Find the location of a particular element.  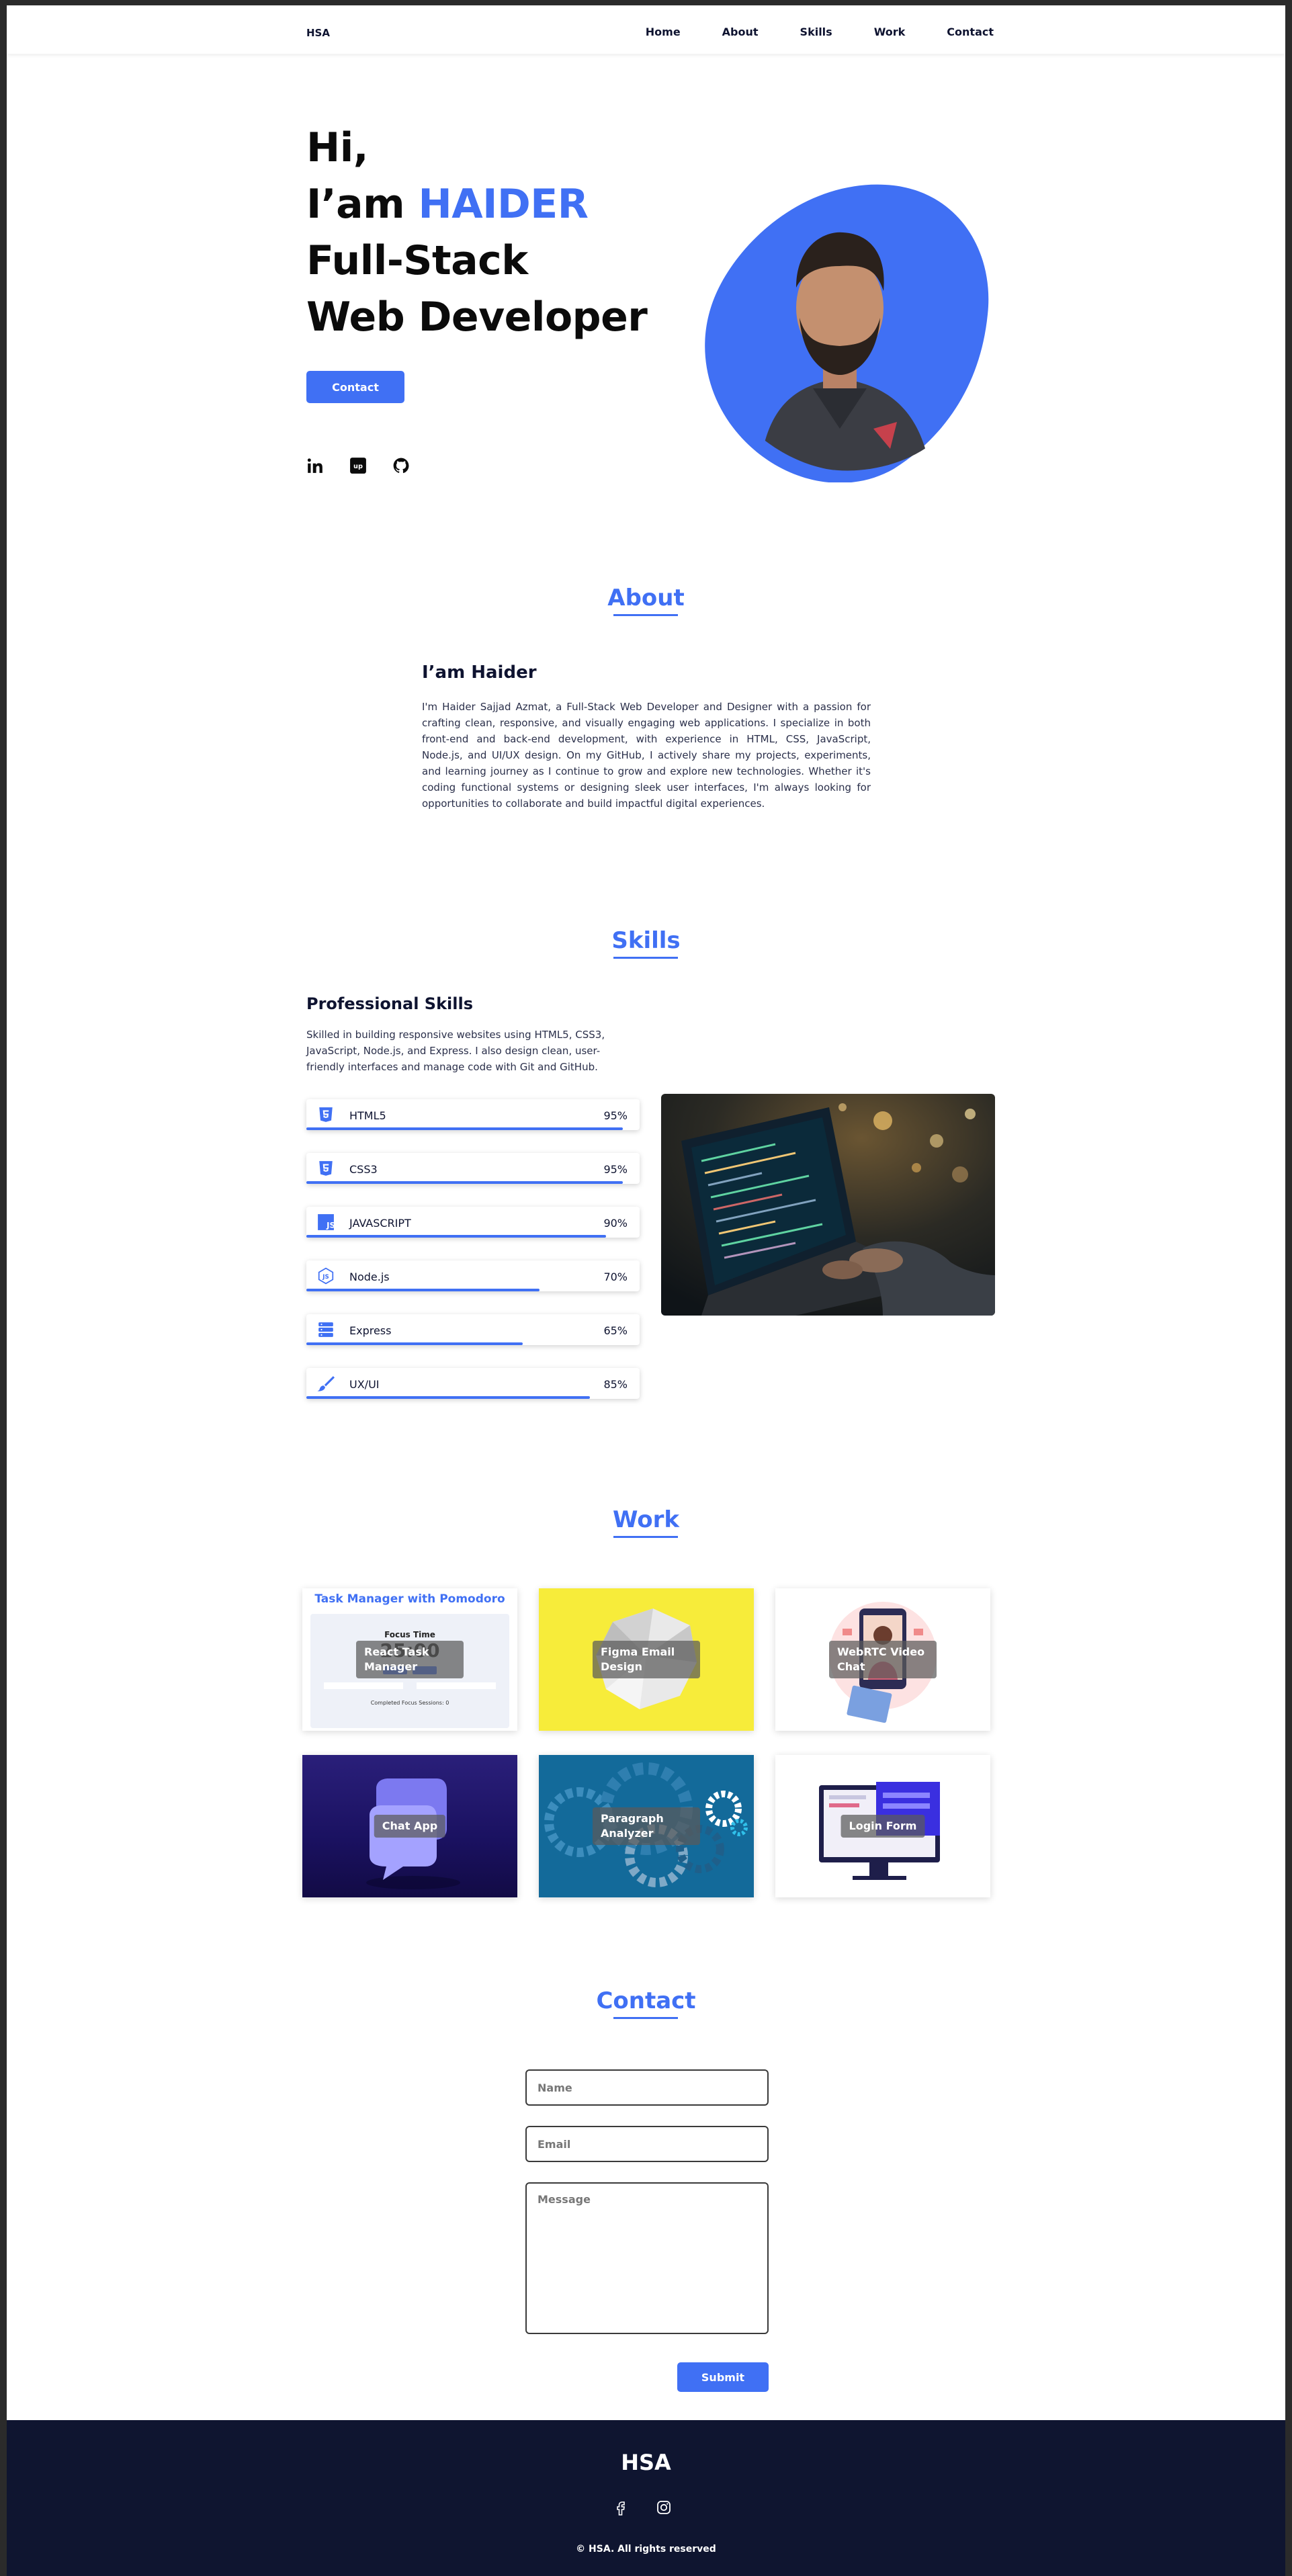

footer-social-links is located at coordinates (642, 2508).